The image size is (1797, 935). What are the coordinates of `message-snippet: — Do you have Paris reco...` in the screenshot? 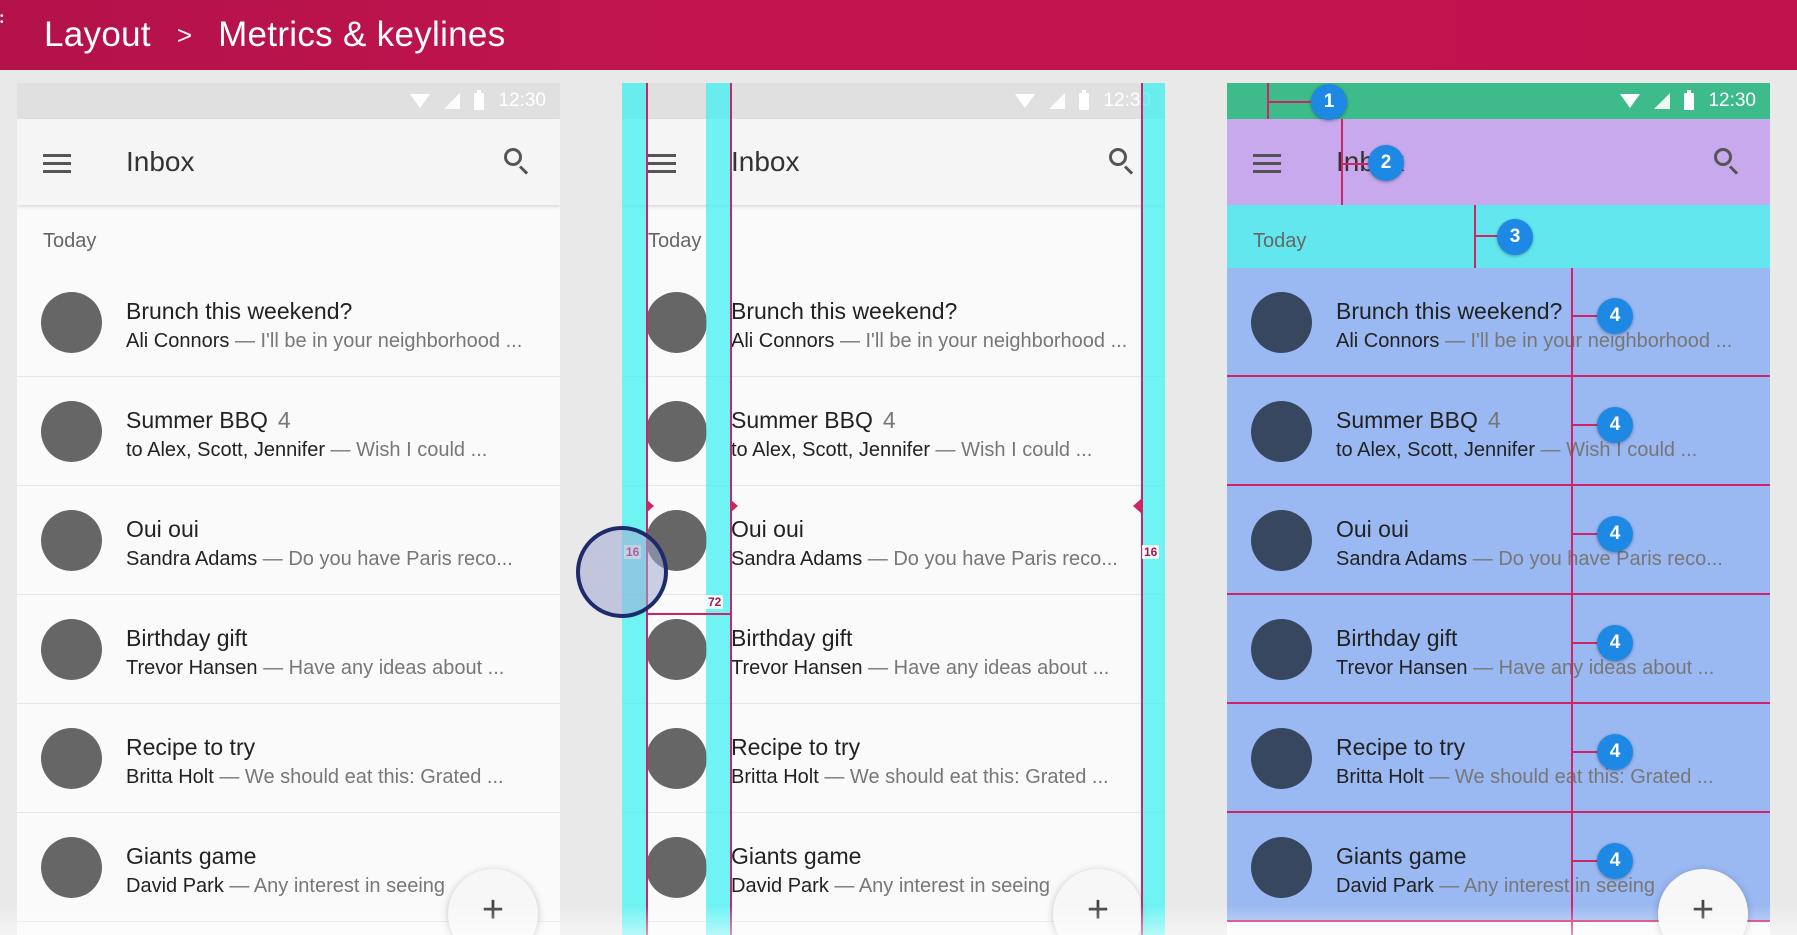 It's located at (385, 559).